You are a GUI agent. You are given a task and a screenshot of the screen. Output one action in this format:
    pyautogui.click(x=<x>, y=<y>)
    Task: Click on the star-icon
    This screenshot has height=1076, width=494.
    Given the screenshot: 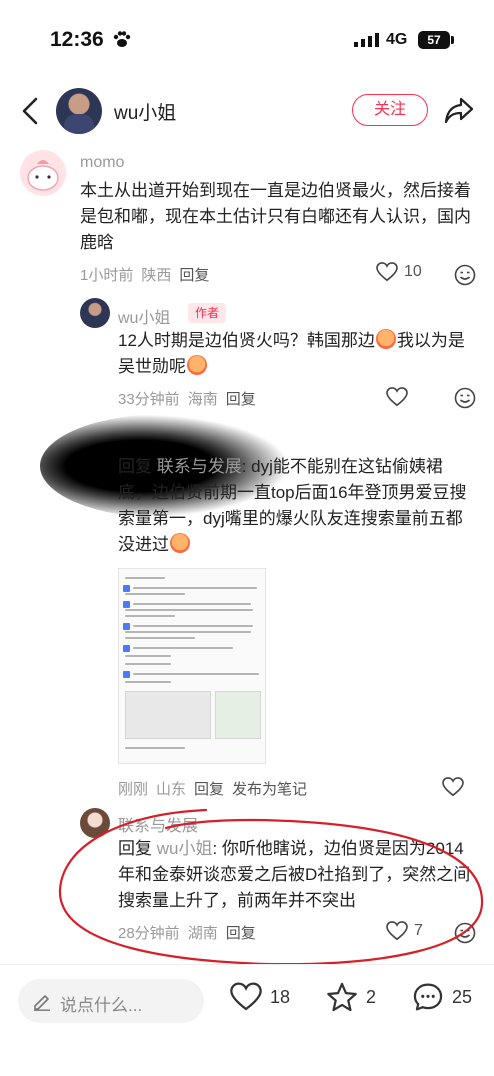 What is the action you would take?
    pyautogui.click(x=342, y=997)
    